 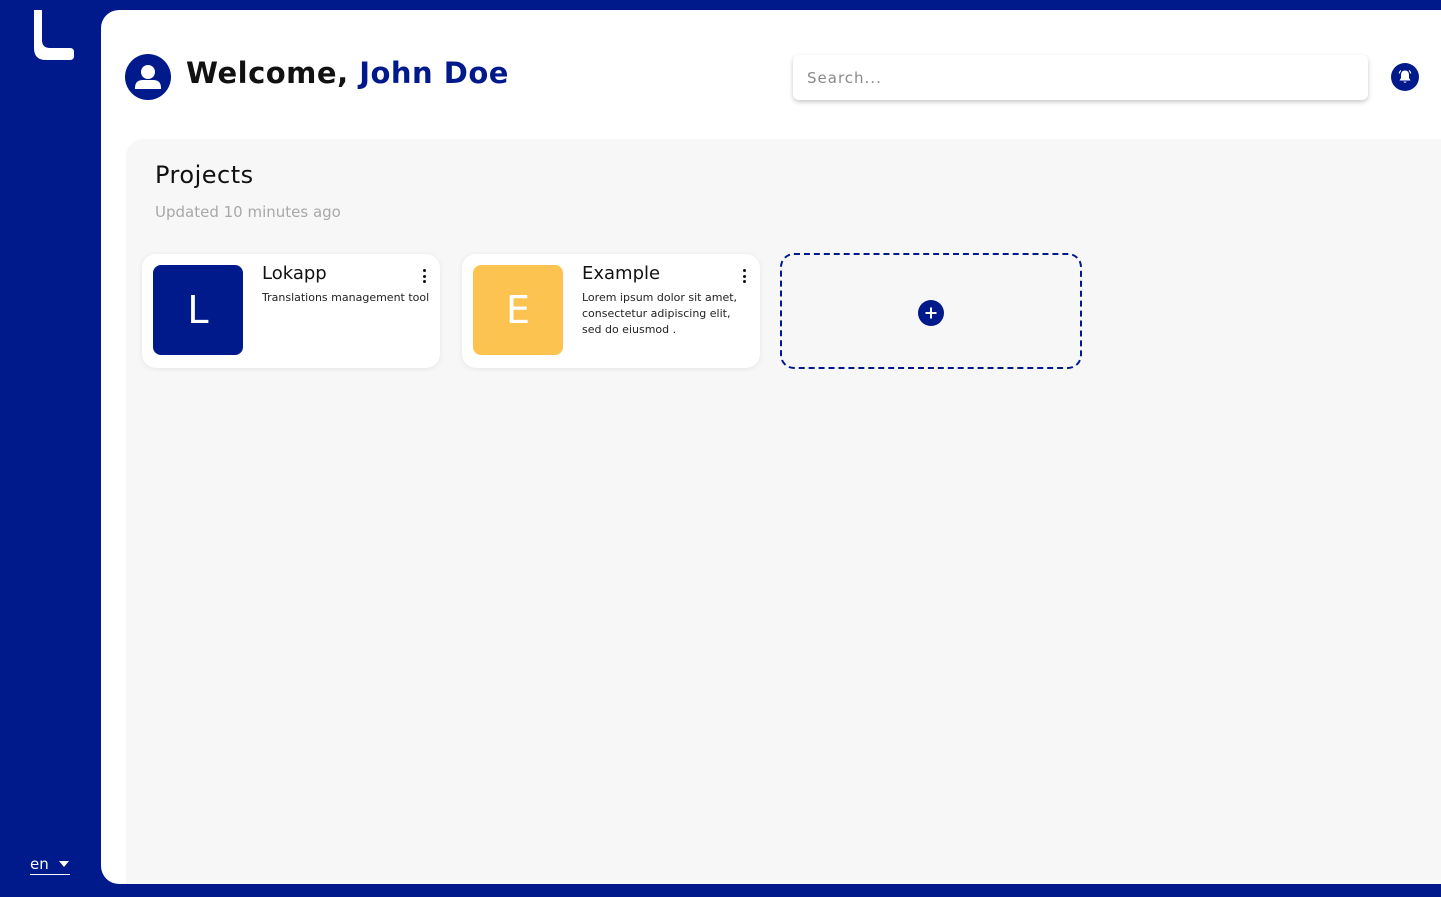 I want to click on language-select-value: en, so click(x=39, y=864).